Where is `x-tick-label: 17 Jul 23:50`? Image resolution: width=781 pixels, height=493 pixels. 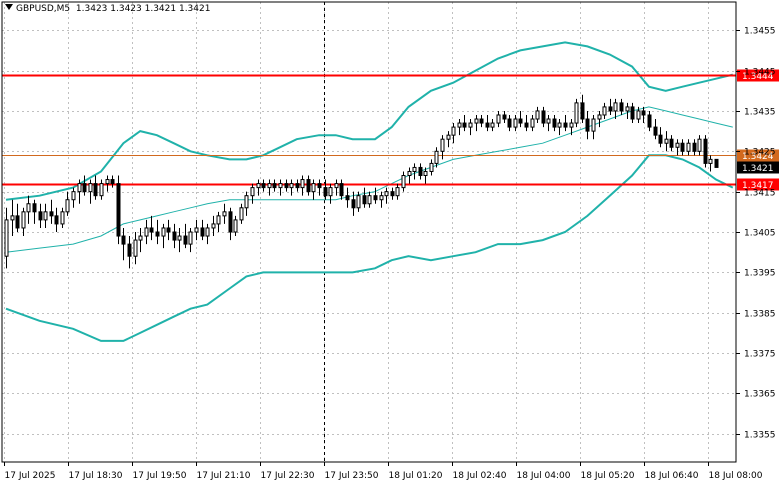 x-tick-label: 17 Jul 23:50 is located at coordinates (352, 476).